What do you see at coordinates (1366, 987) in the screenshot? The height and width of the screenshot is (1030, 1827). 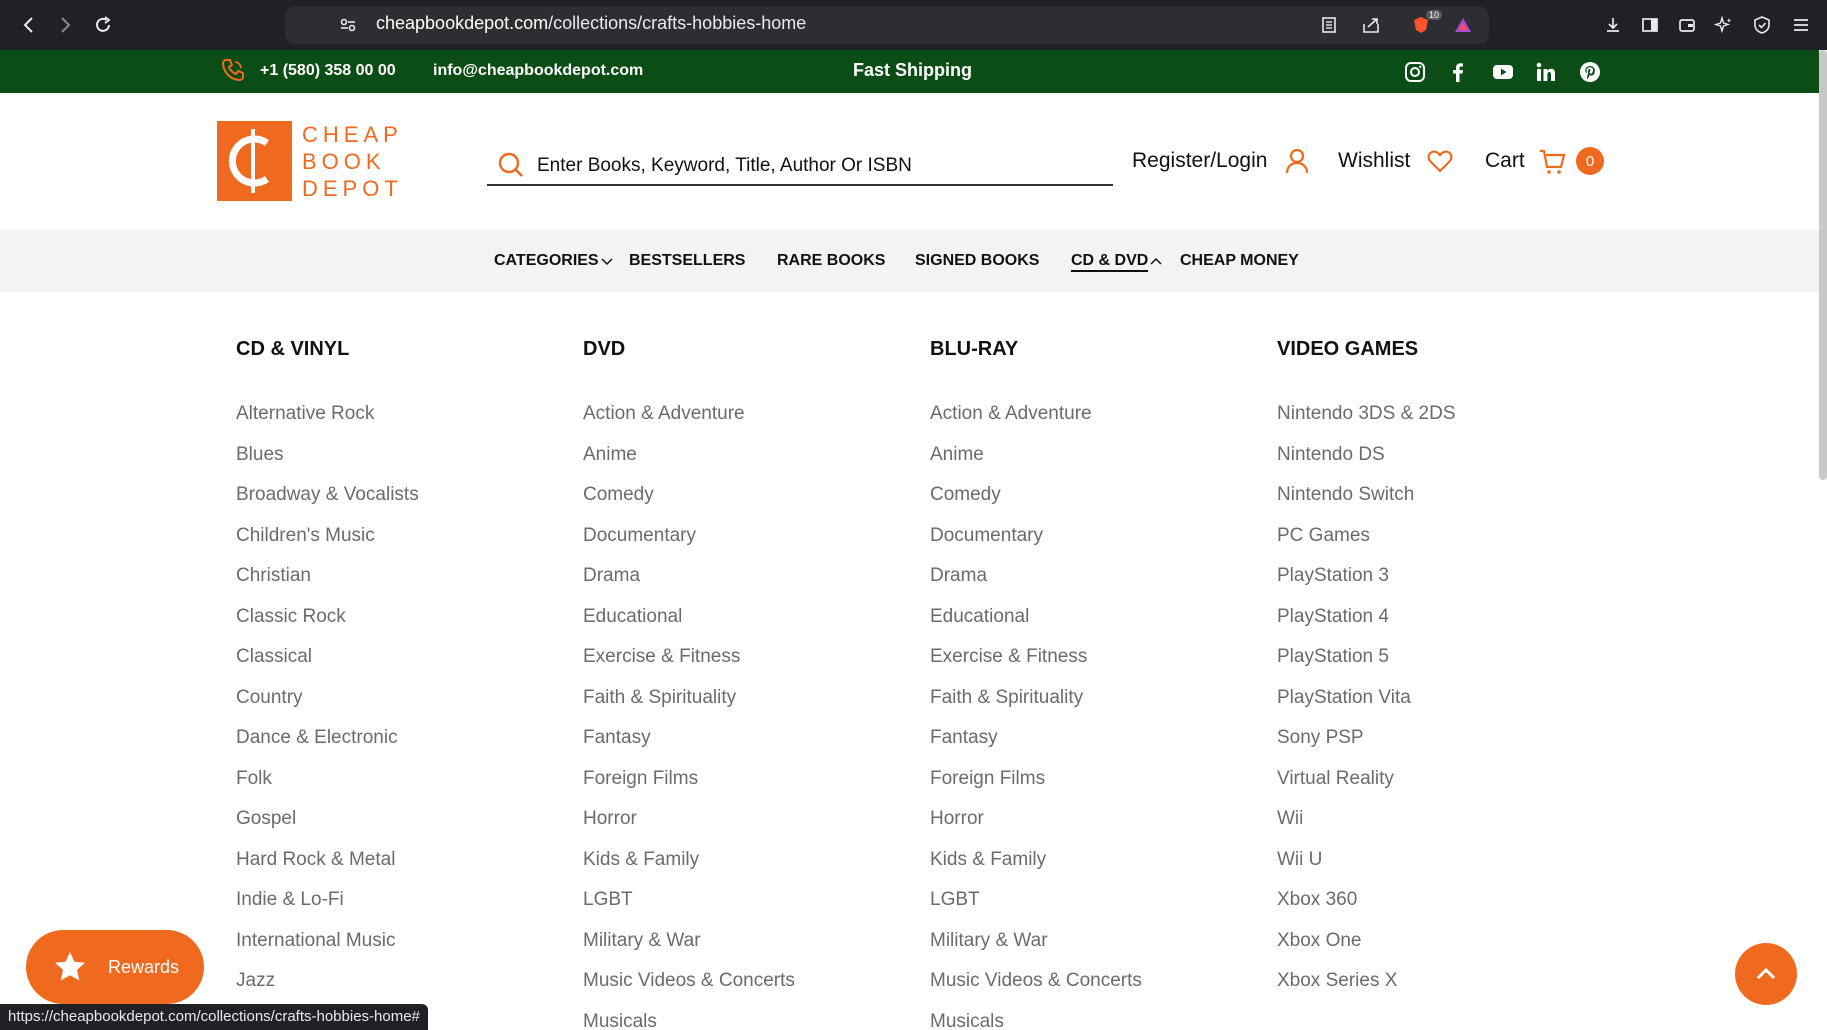 I see `mega-menu-link: Xbox Series X` at bounding box center [1366, 987].